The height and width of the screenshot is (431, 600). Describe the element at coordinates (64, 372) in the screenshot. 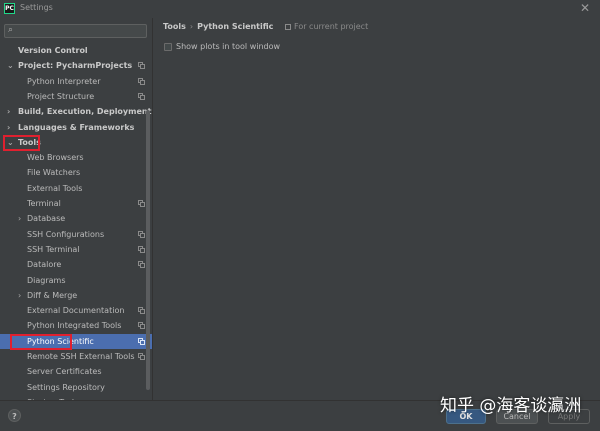

I see `sidebar-item-label: Server Certificates` at that location.